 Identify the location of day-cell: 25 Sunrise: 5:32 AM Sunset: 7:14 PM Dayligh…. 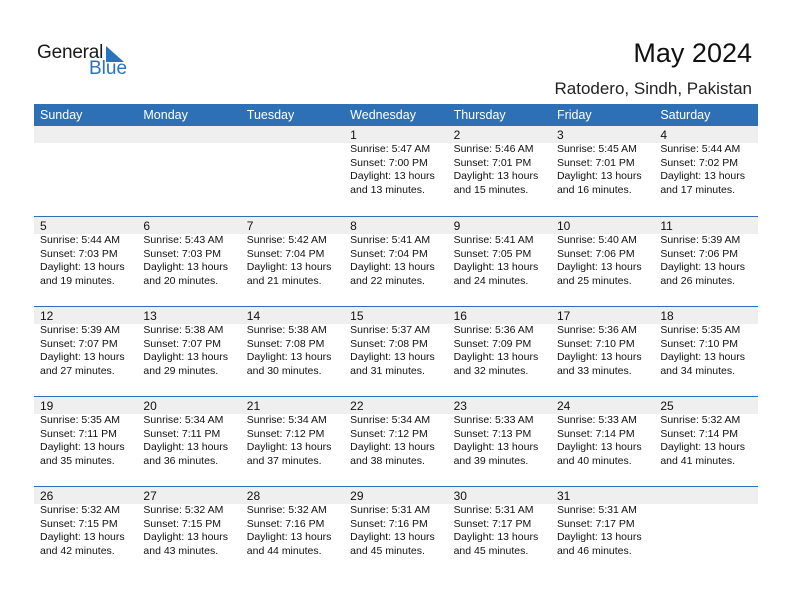
(705, 432).